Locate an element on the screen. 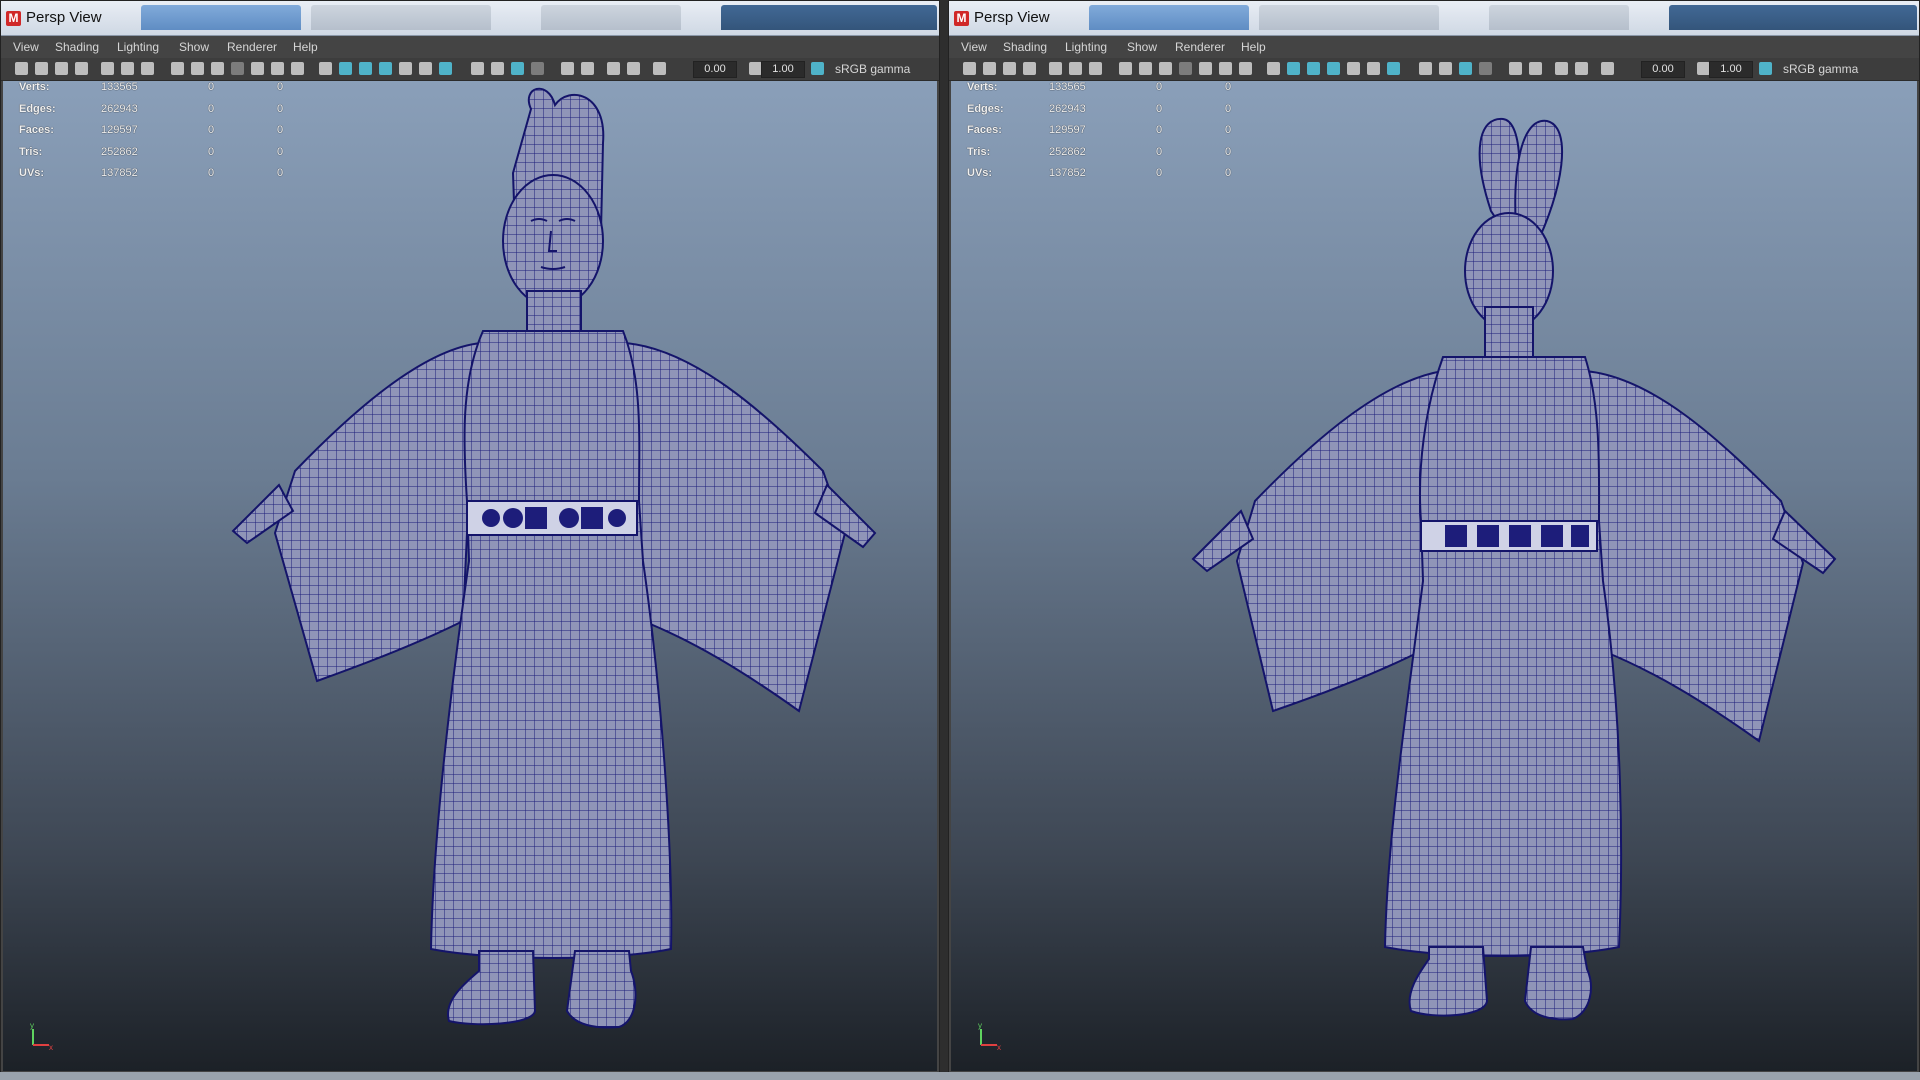 The image size is (1920, 1080). window-title: Persp View is located at coordinates (1012, 17).